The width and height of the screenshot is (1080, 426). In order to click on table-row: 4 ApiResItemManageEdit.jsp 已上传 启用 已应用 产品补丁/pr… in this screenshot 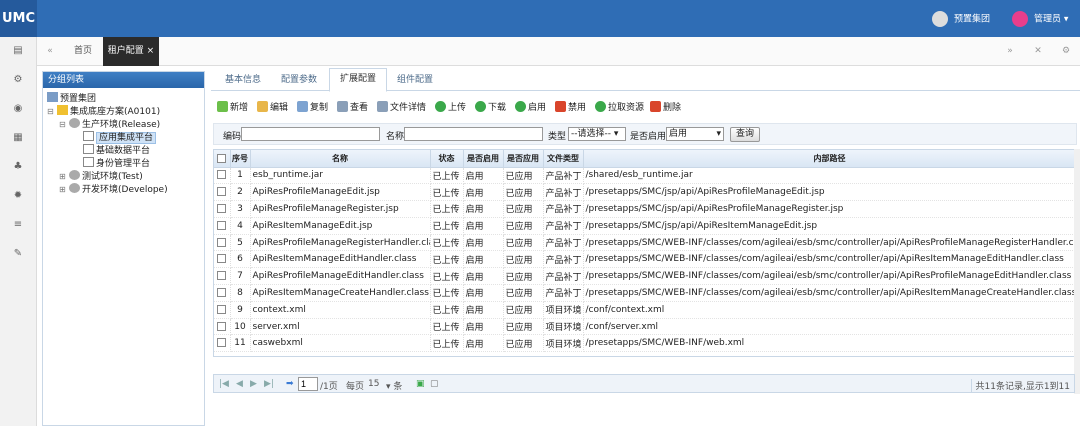, I will do `click(644, 226)`.